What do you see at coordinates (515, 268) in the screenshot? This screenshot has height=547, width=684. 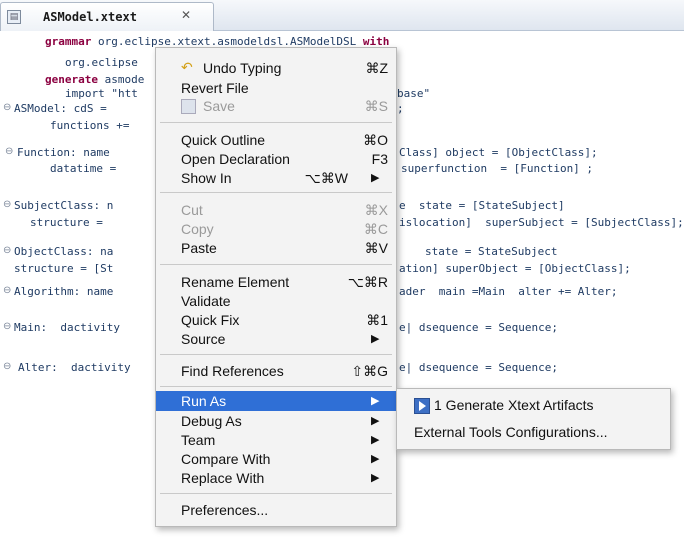 I see `code-line: ation] superObject = [ObjectClass];` at bounding box center [515, 268].